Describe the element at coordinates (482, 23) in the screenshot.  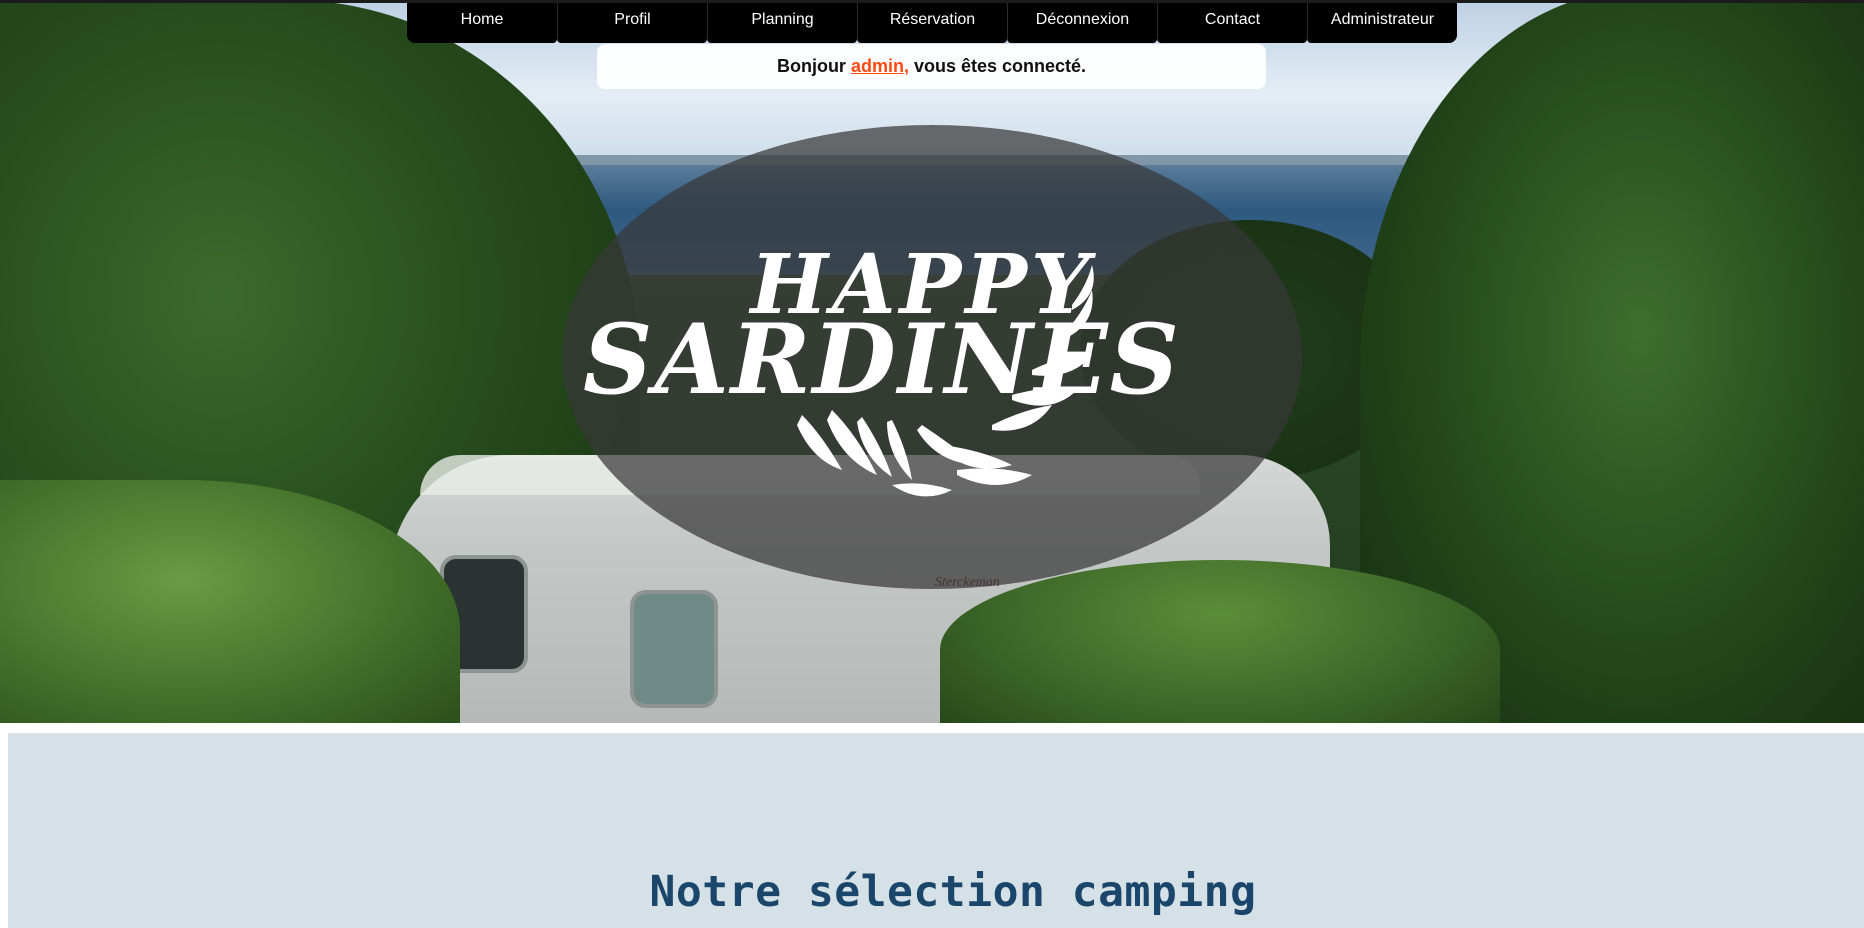
I see `nav-item-home: Home` at that location.